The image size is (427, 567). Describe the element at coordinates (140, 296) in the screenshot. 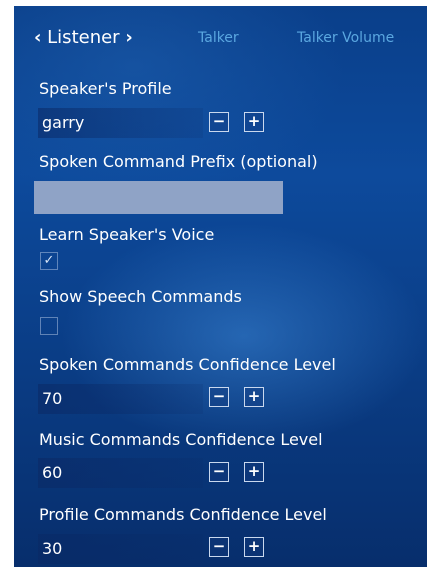

I see `show-commands-label: Show Speech Commands` at that location.